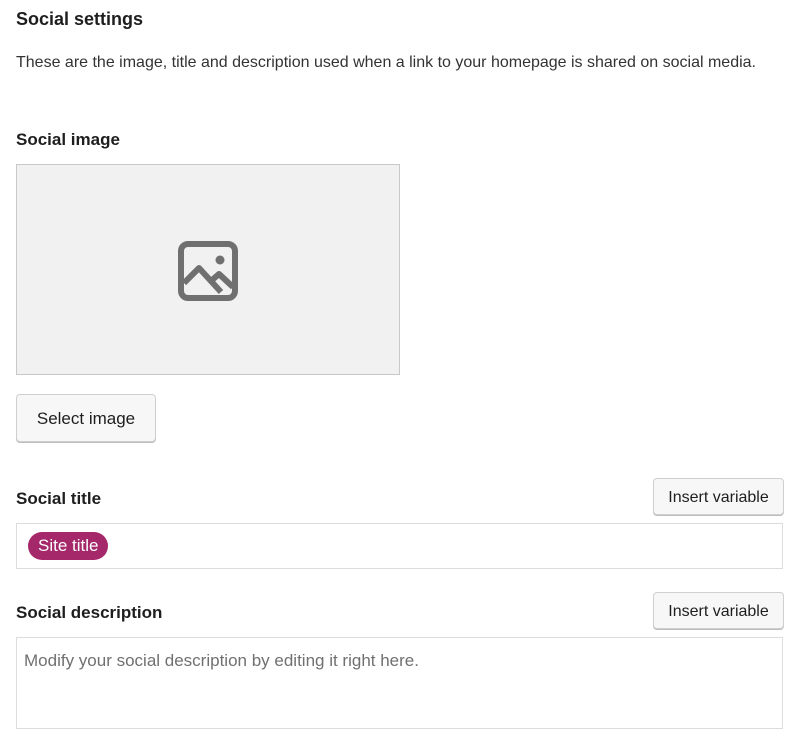  I want to click on social-description-label: Social description, so click(89, 612).